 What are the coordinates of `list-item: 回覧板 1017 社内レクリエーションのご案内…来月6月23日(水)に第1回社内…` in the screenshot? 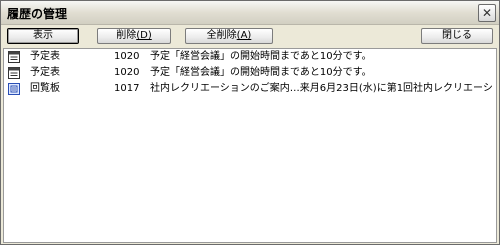 It's located at (250, 89).